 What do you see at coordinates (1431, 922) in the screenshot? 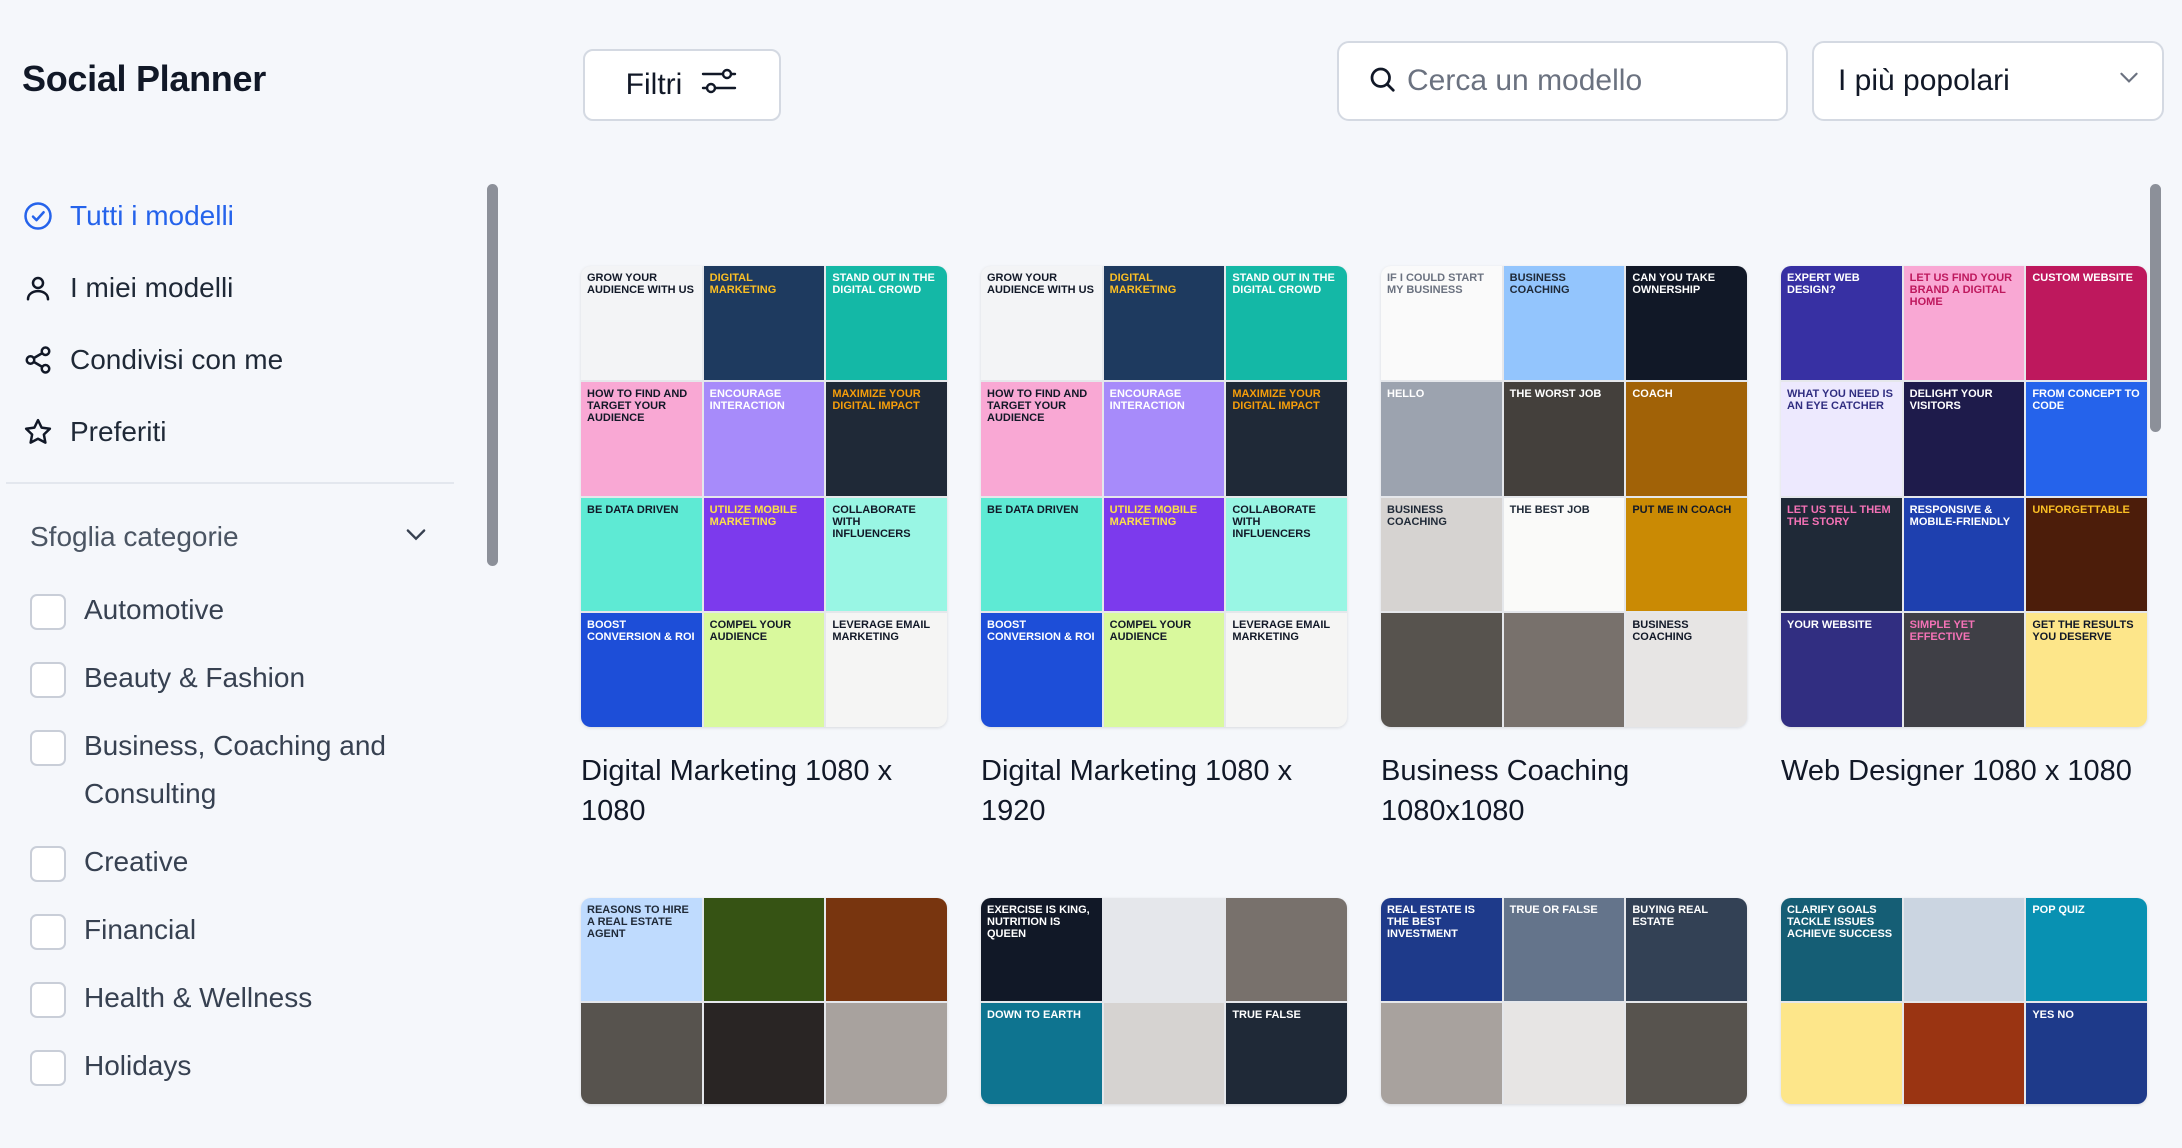
I see `tile-text: Real estate is the best investment` at bounding box center [1431, 922].